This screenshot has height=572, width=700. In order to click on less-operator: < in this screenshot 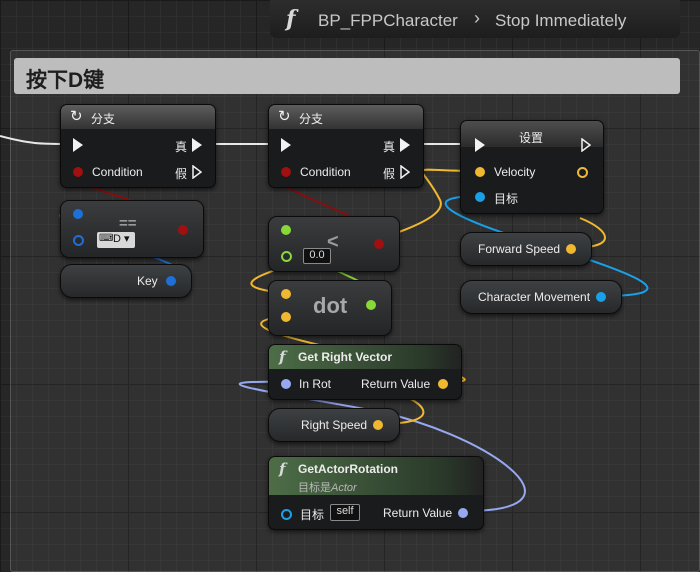, I will do `click(333, 242)`.